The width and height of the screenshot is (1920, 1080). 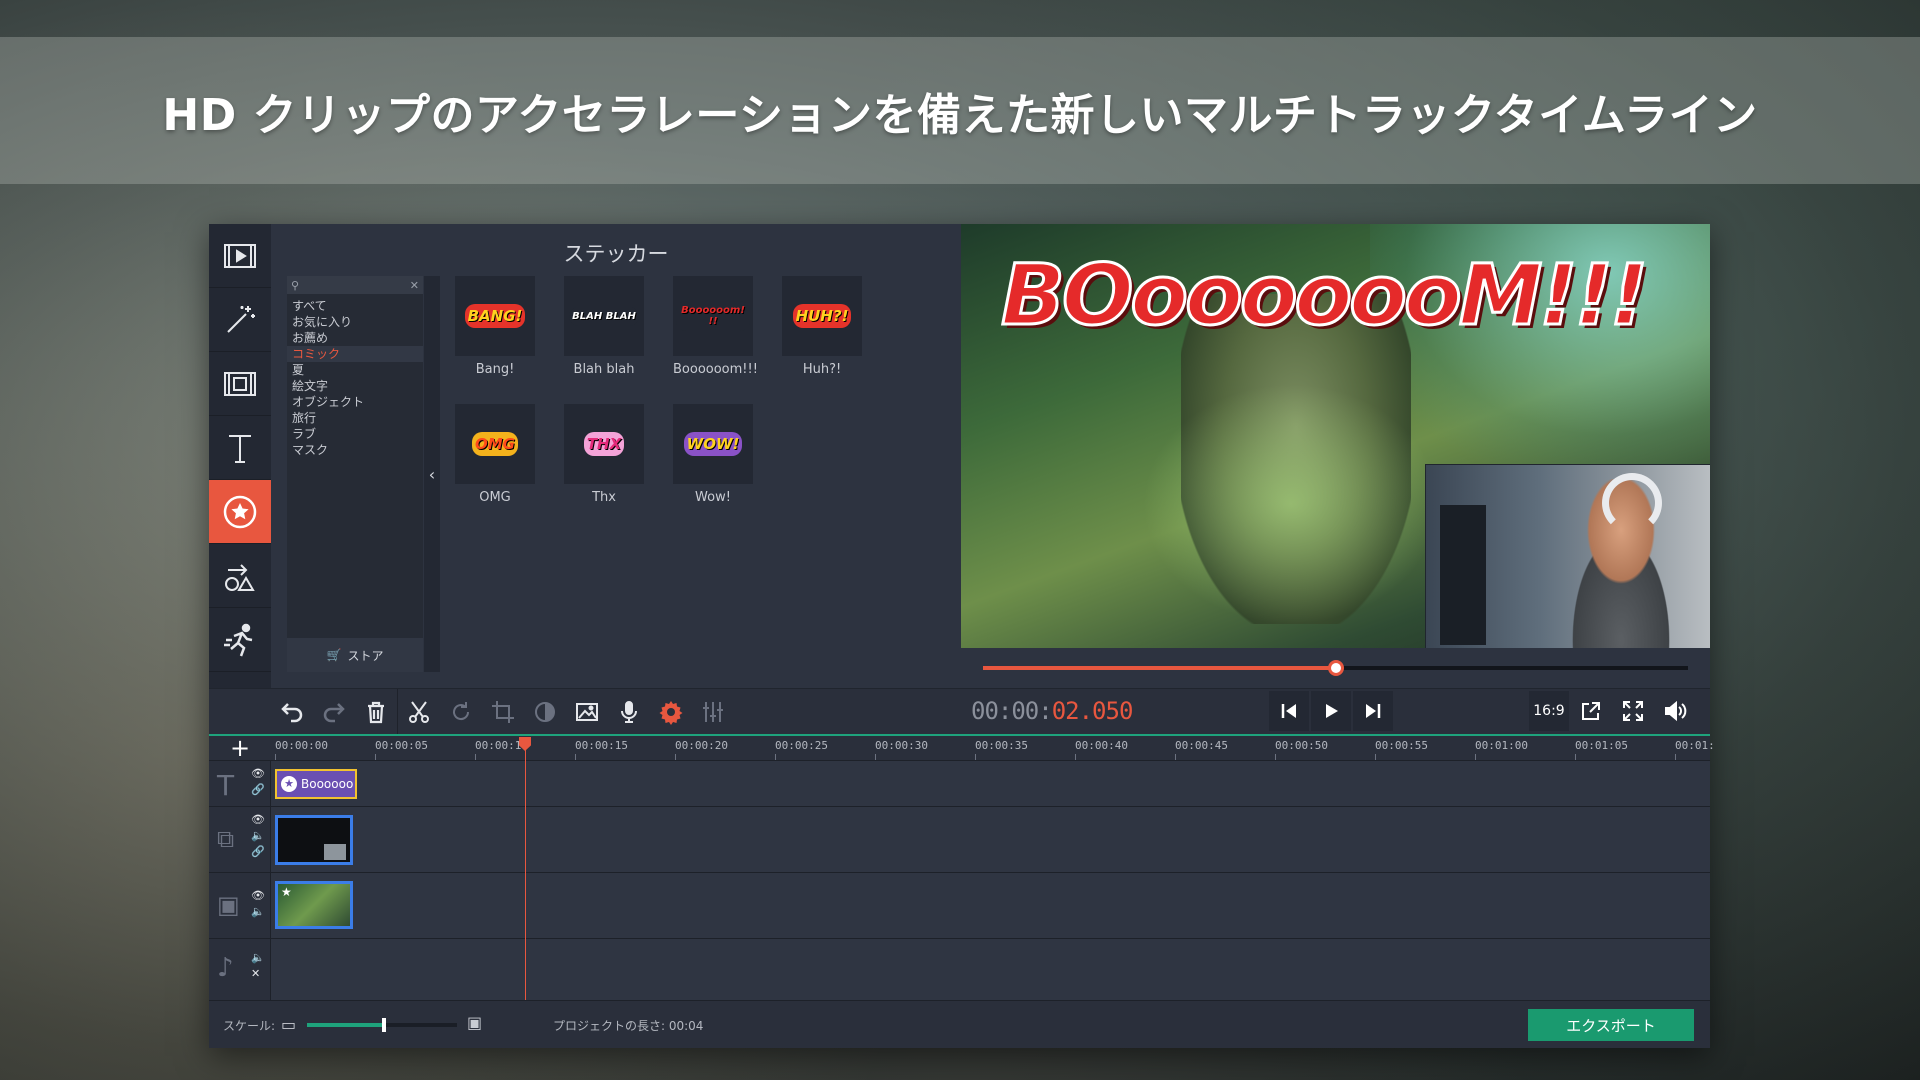 I want to click on video-clip: ★, so click(x=314, y=905).